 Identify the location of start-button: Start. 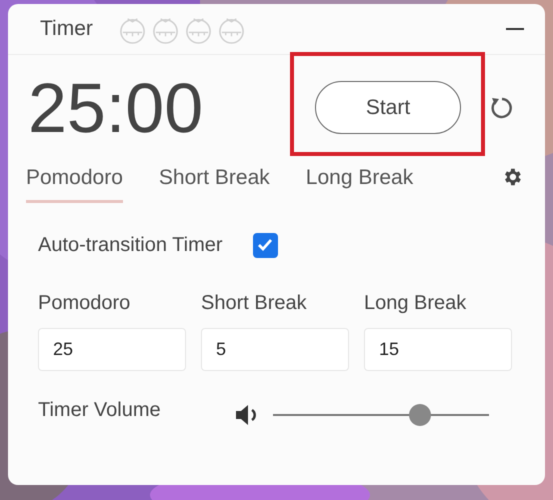
(388, 107).